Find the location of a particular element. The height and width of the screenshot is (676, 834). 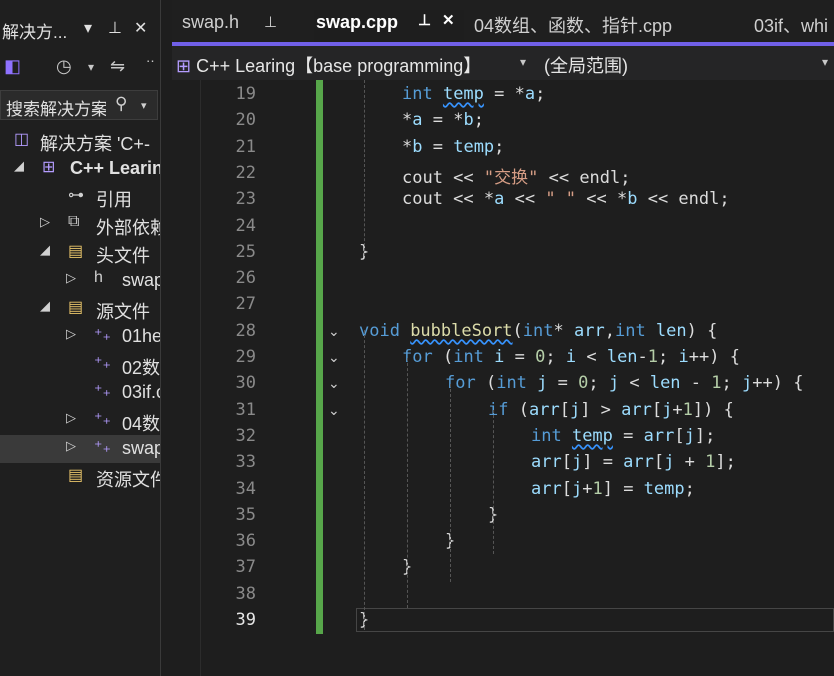

solution-explorer-header: 解决方... ▾ ⊥ ✕ is located at coordinates (80, 29).